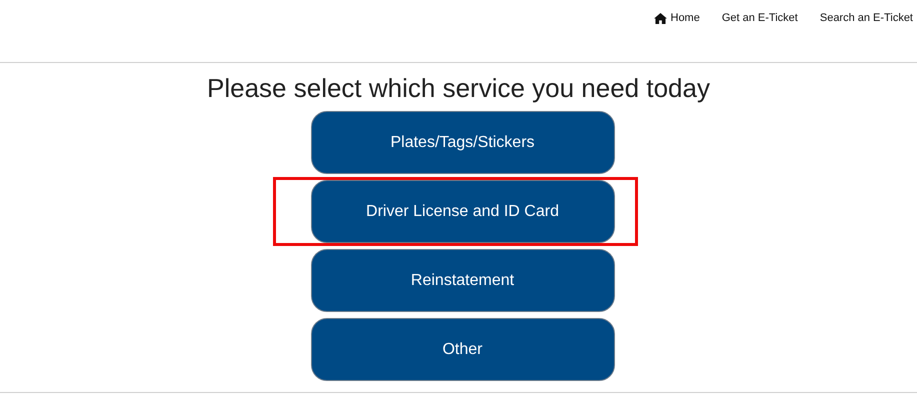  Describe the element at coordinates (462, 211) in the screenshot. I see `service-button: Driver License and ID Card` at that location.